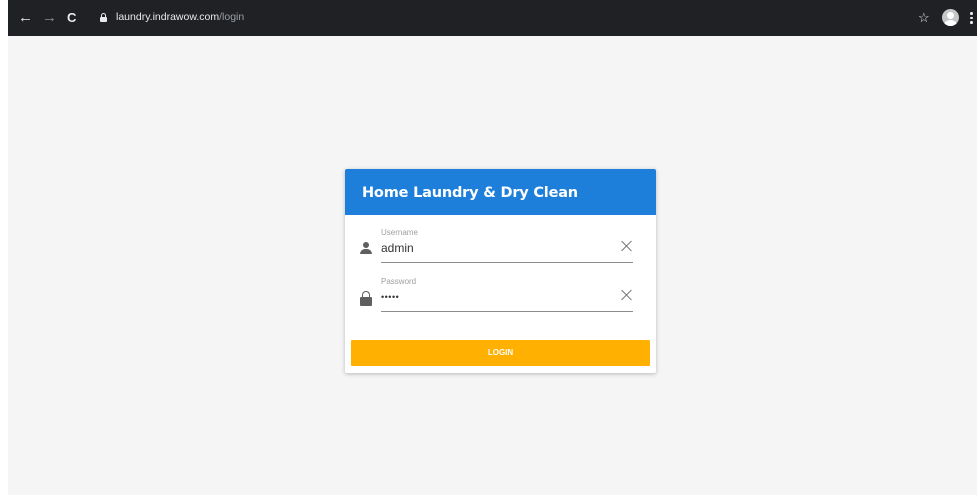  I want to click on url-path: /login, so click(232, 17).